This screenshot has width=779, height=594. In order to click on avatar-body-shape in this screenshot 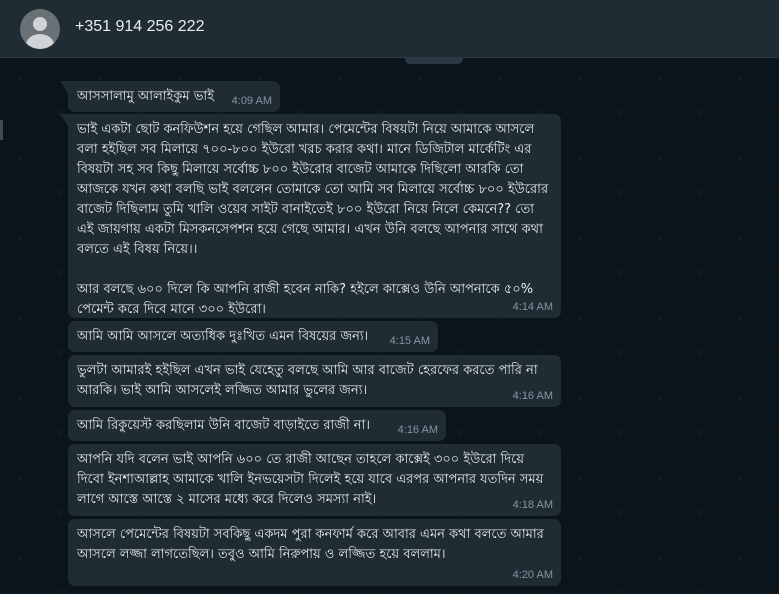, I will do `click(40, 41)`.